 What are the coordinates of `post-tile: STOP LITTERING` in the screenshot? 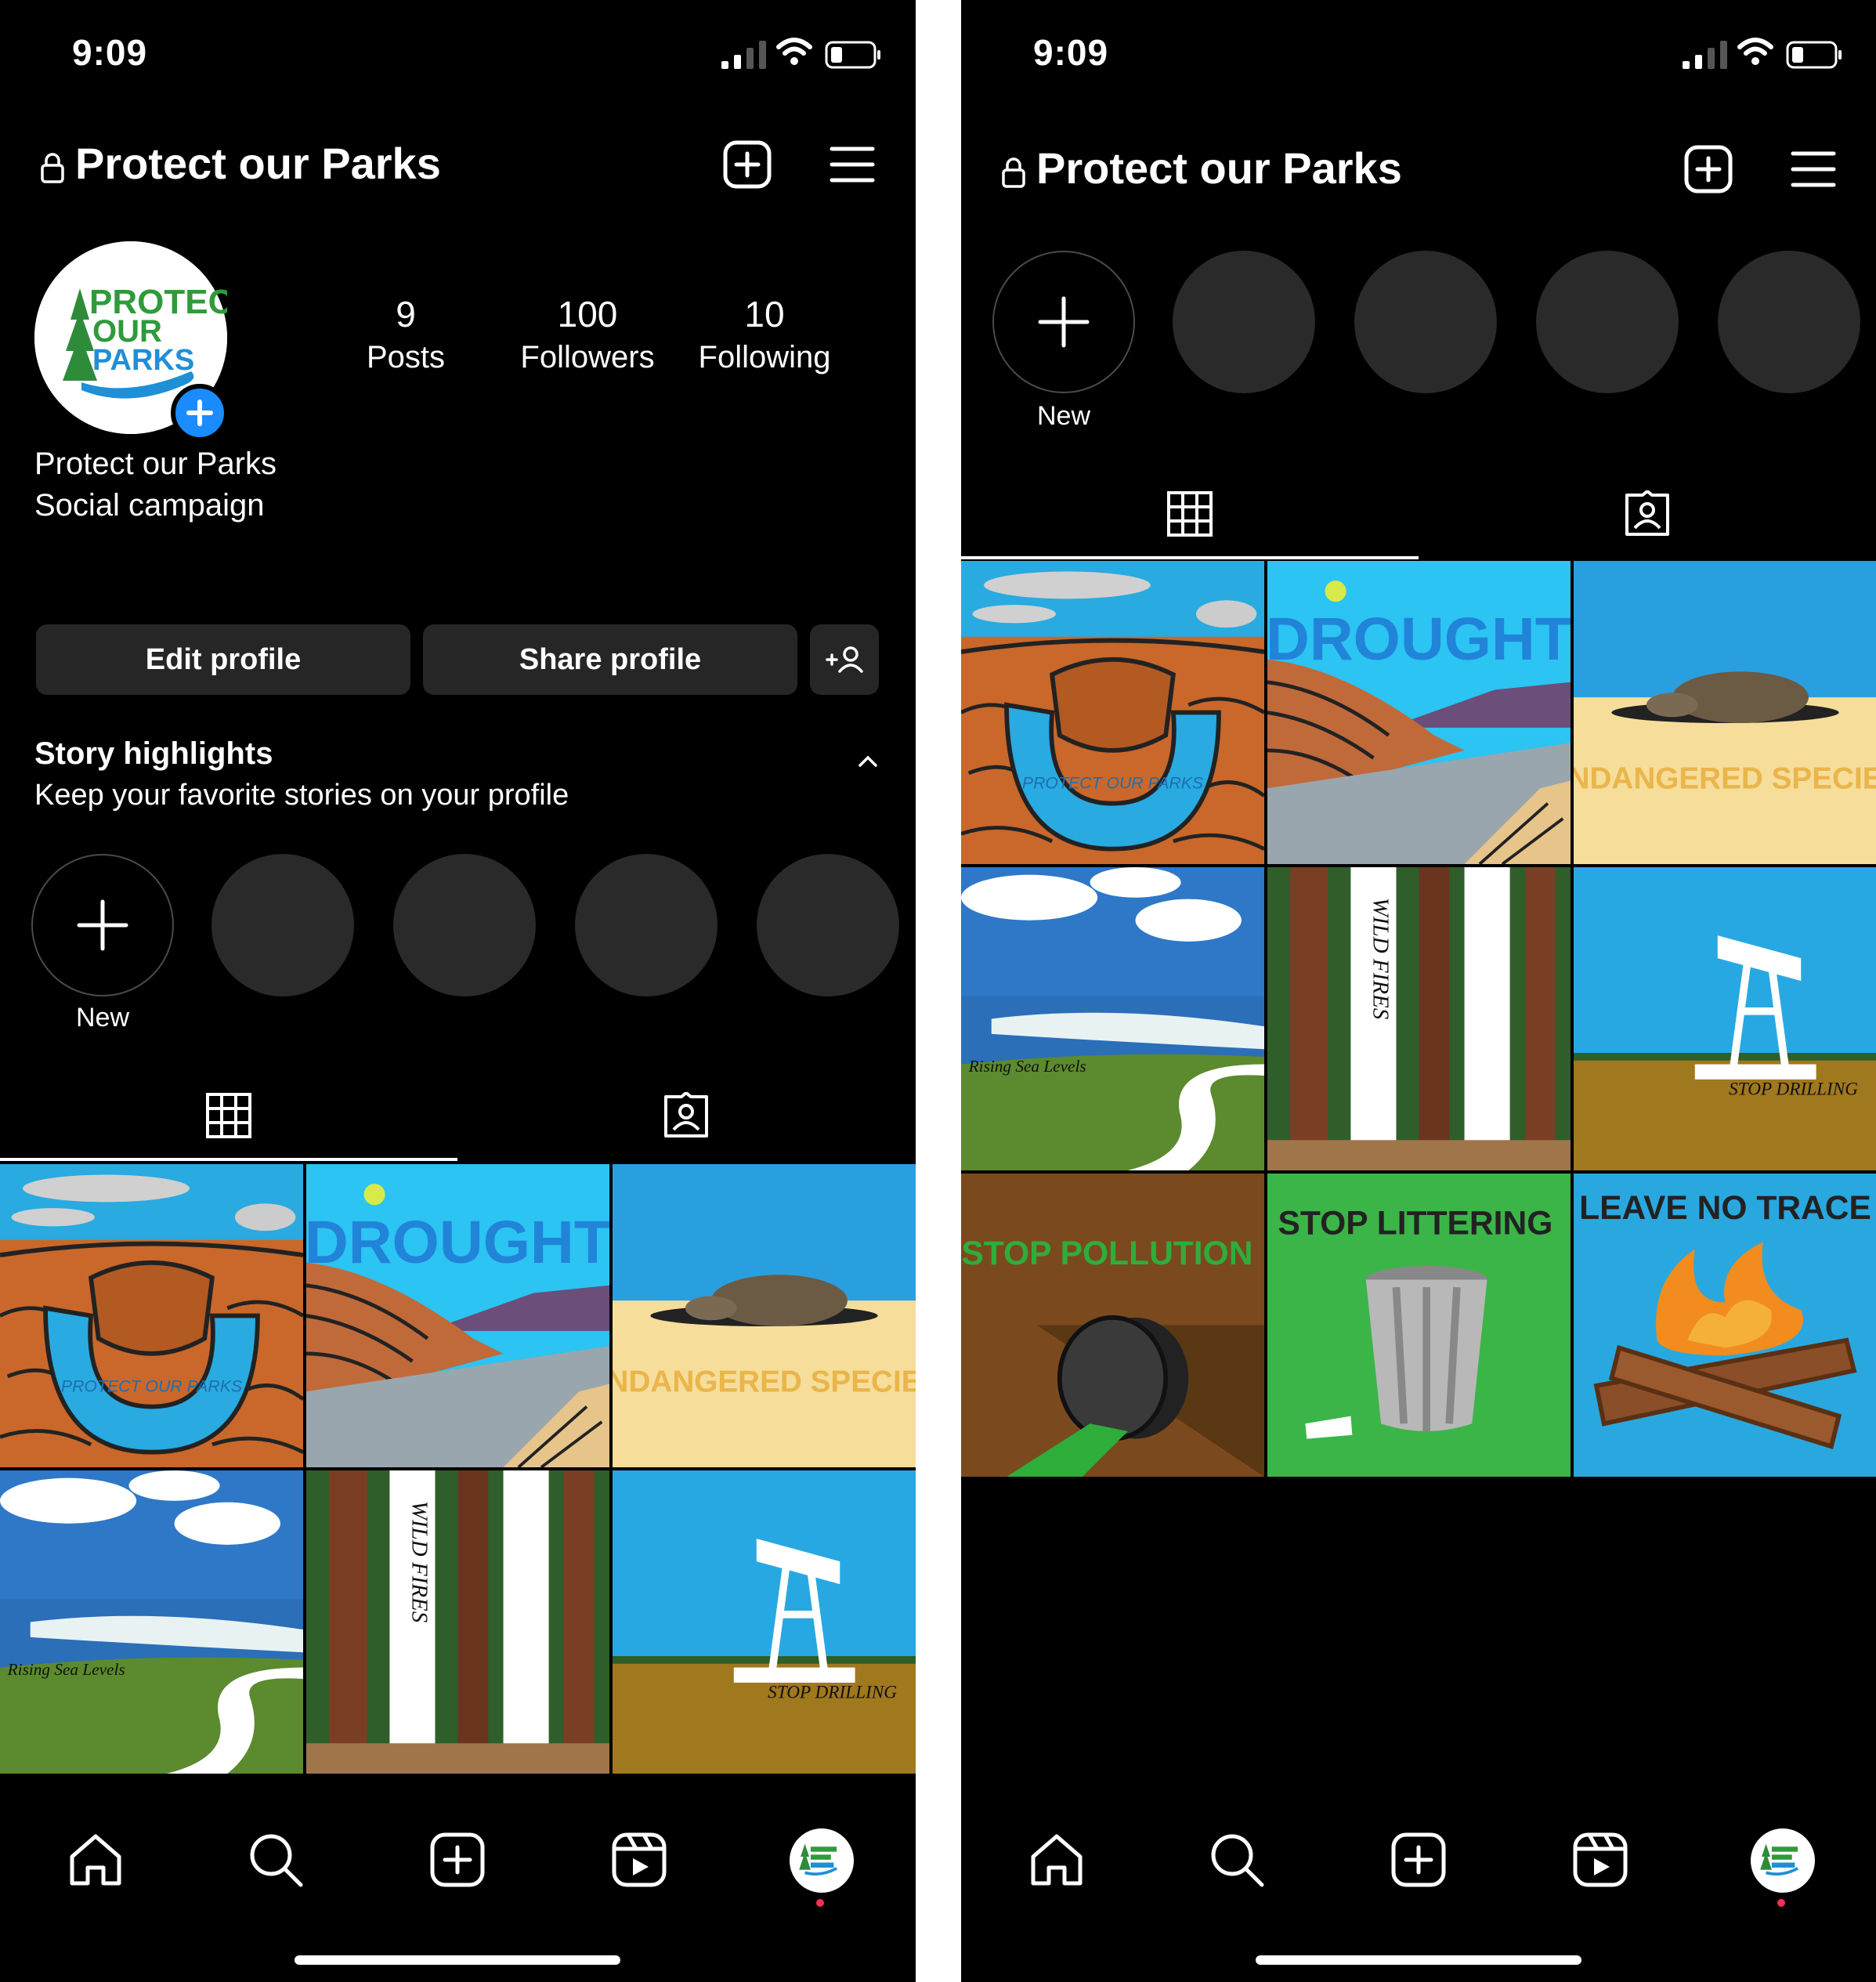 It's located at (1419, 1325).